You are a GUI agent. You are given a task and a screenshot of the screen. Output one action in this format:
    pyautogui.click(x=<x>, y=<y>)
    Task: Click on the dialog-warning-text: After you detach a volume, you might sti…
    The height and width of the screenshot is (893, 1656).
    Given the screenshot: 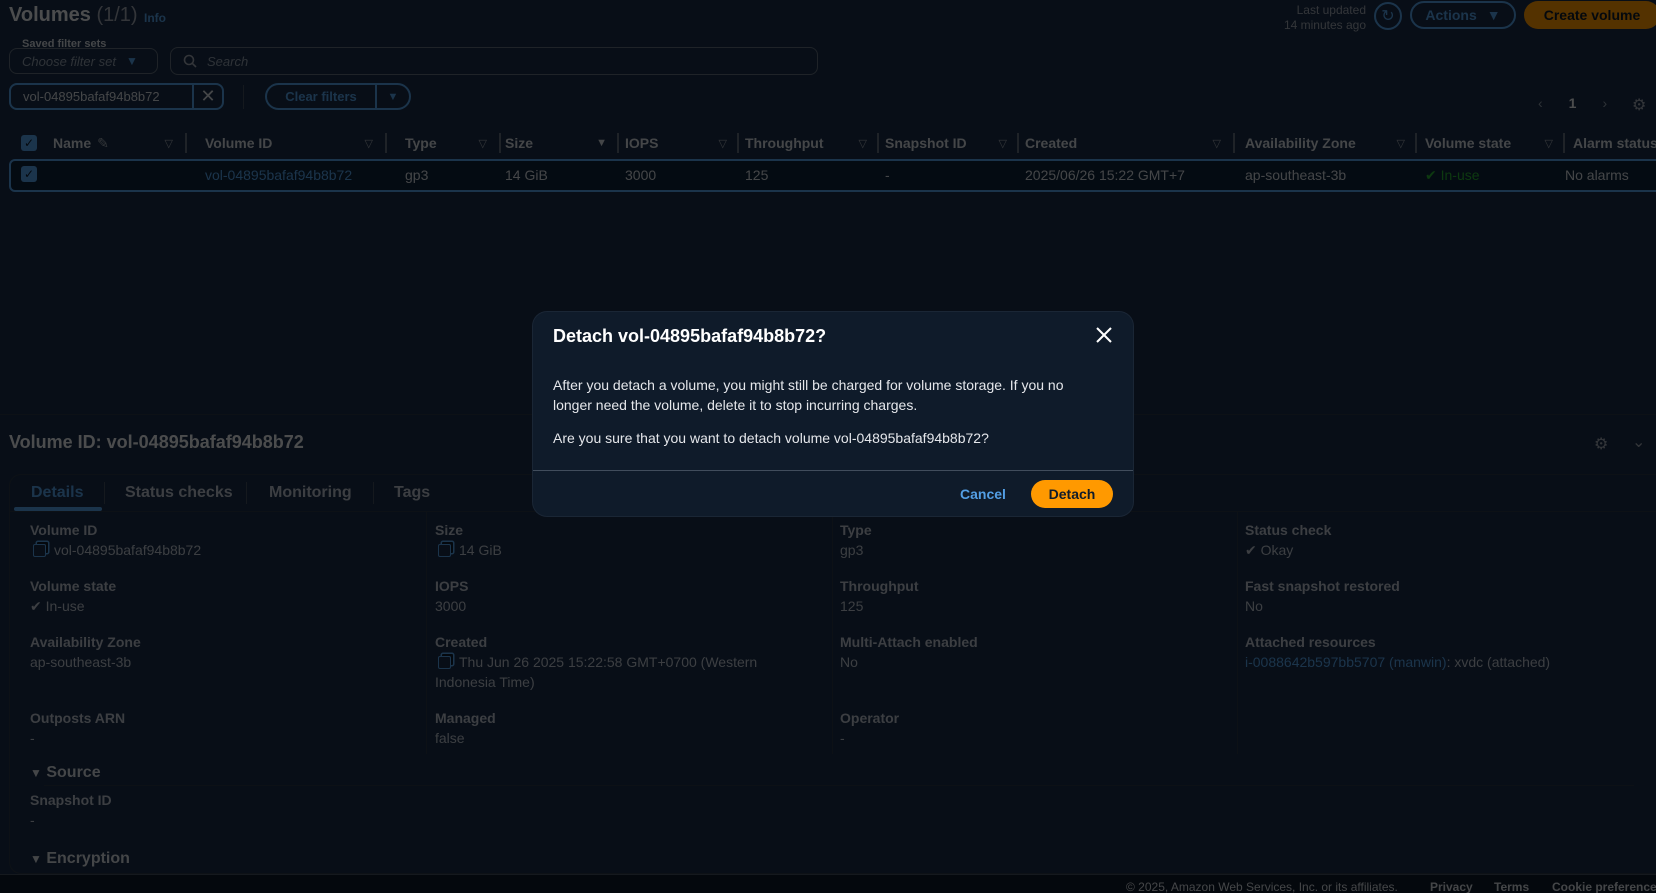 What is the action you would take?
    pyautogui.click(x=808, y=395)
    